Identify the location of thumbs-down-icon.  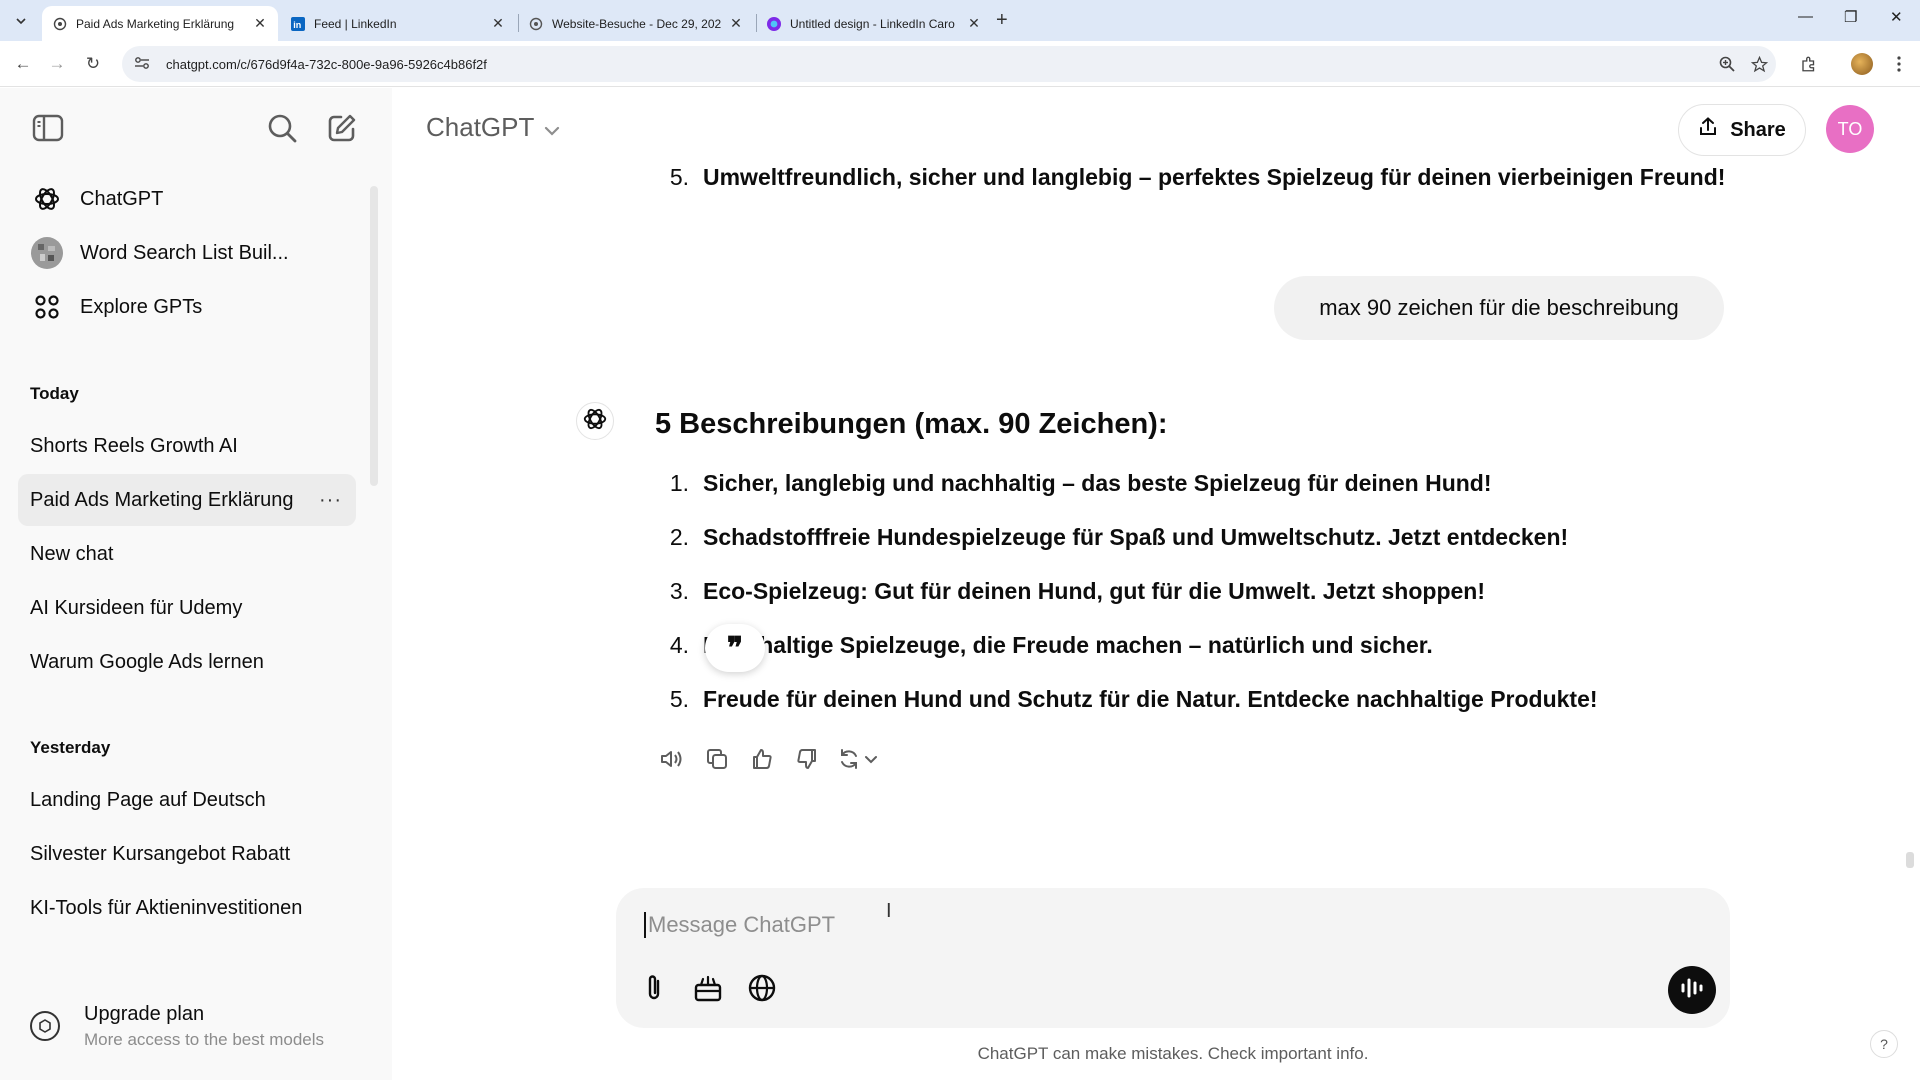
(807, 759).